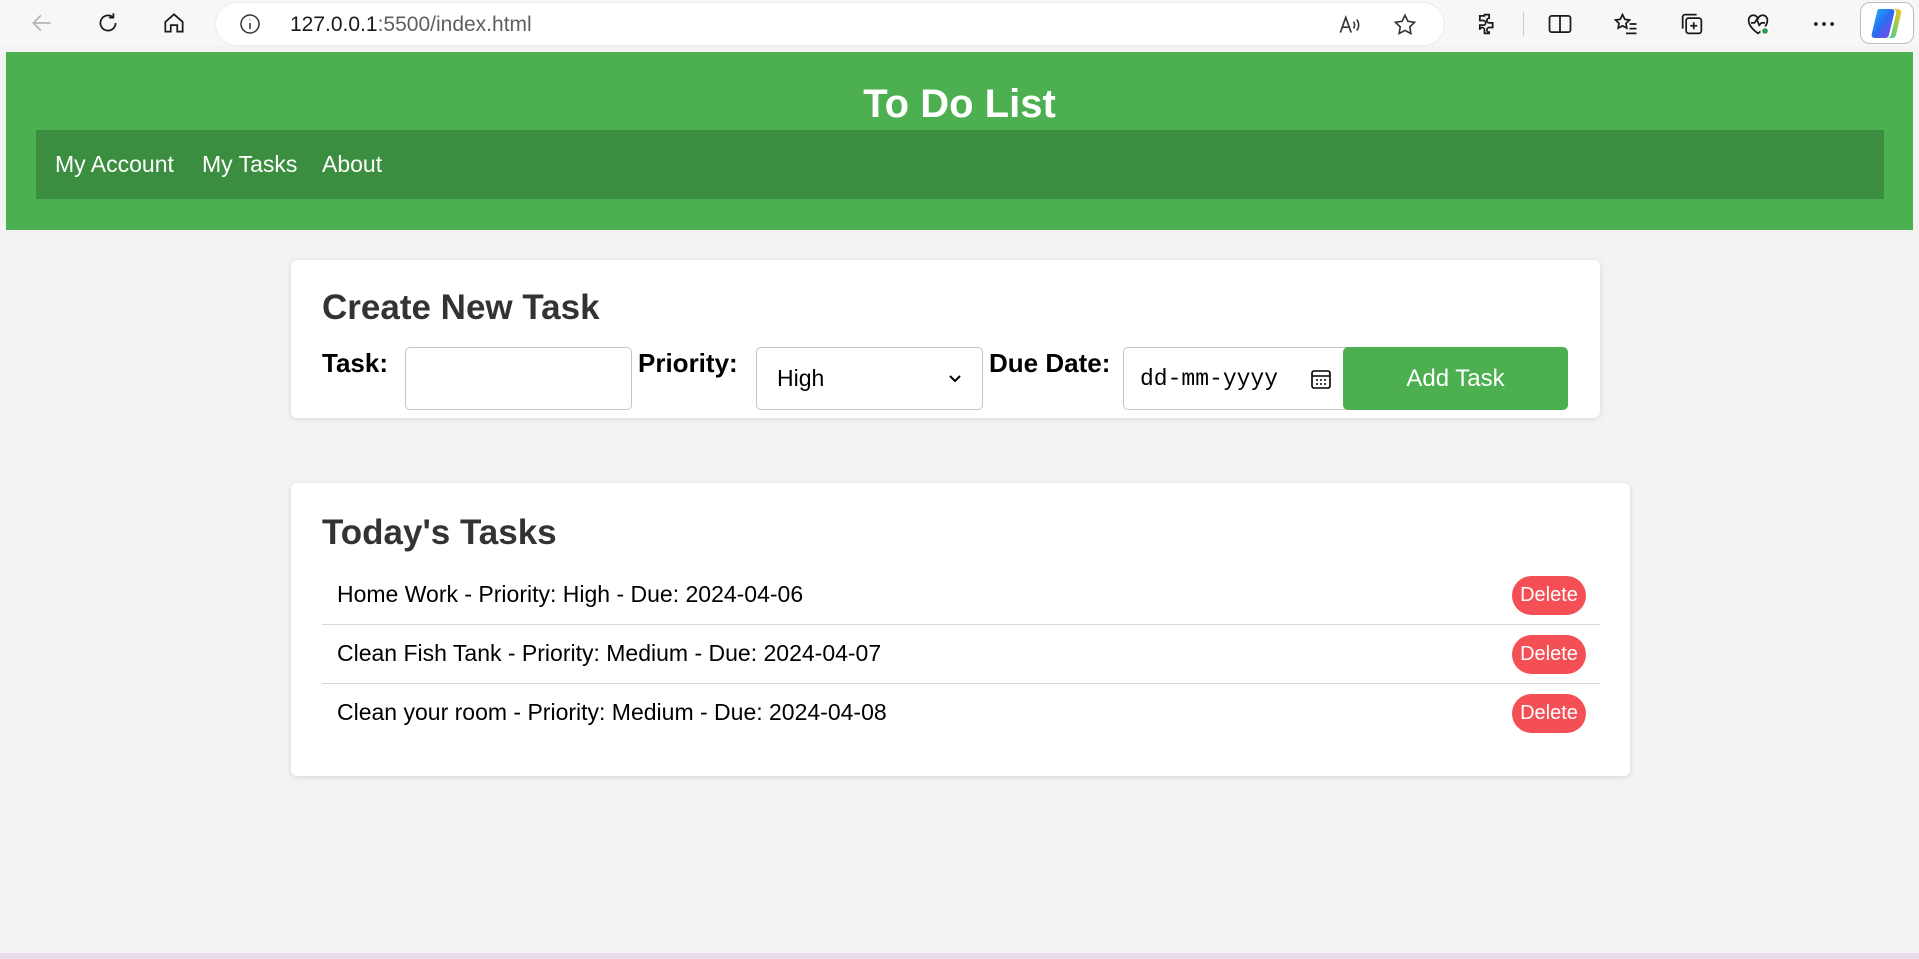 This screenshot has width=1919, height=959. I want to click on priority-select: High, so click(869, 378).